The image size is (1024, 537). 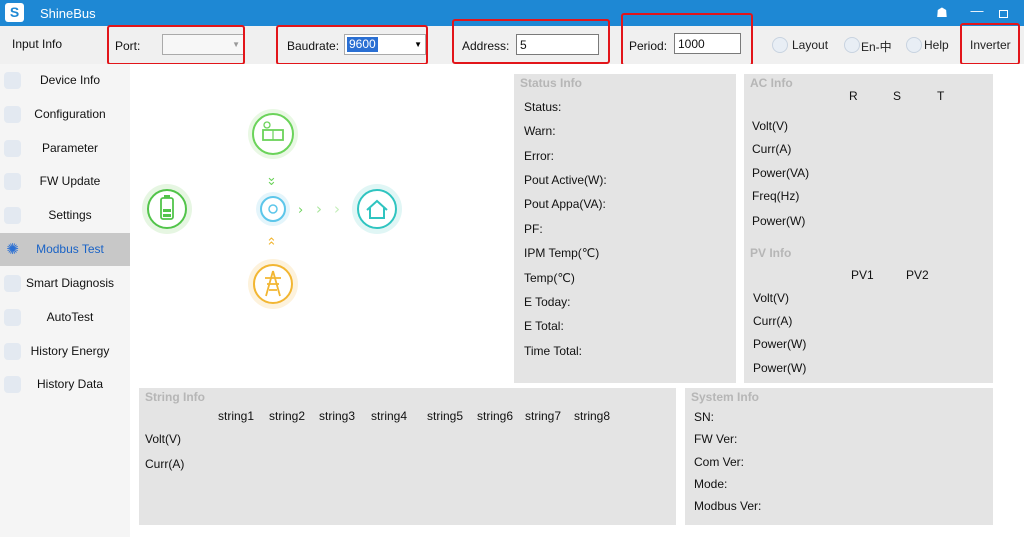 I want to click on port-highlight, so click(x=176, y=45).